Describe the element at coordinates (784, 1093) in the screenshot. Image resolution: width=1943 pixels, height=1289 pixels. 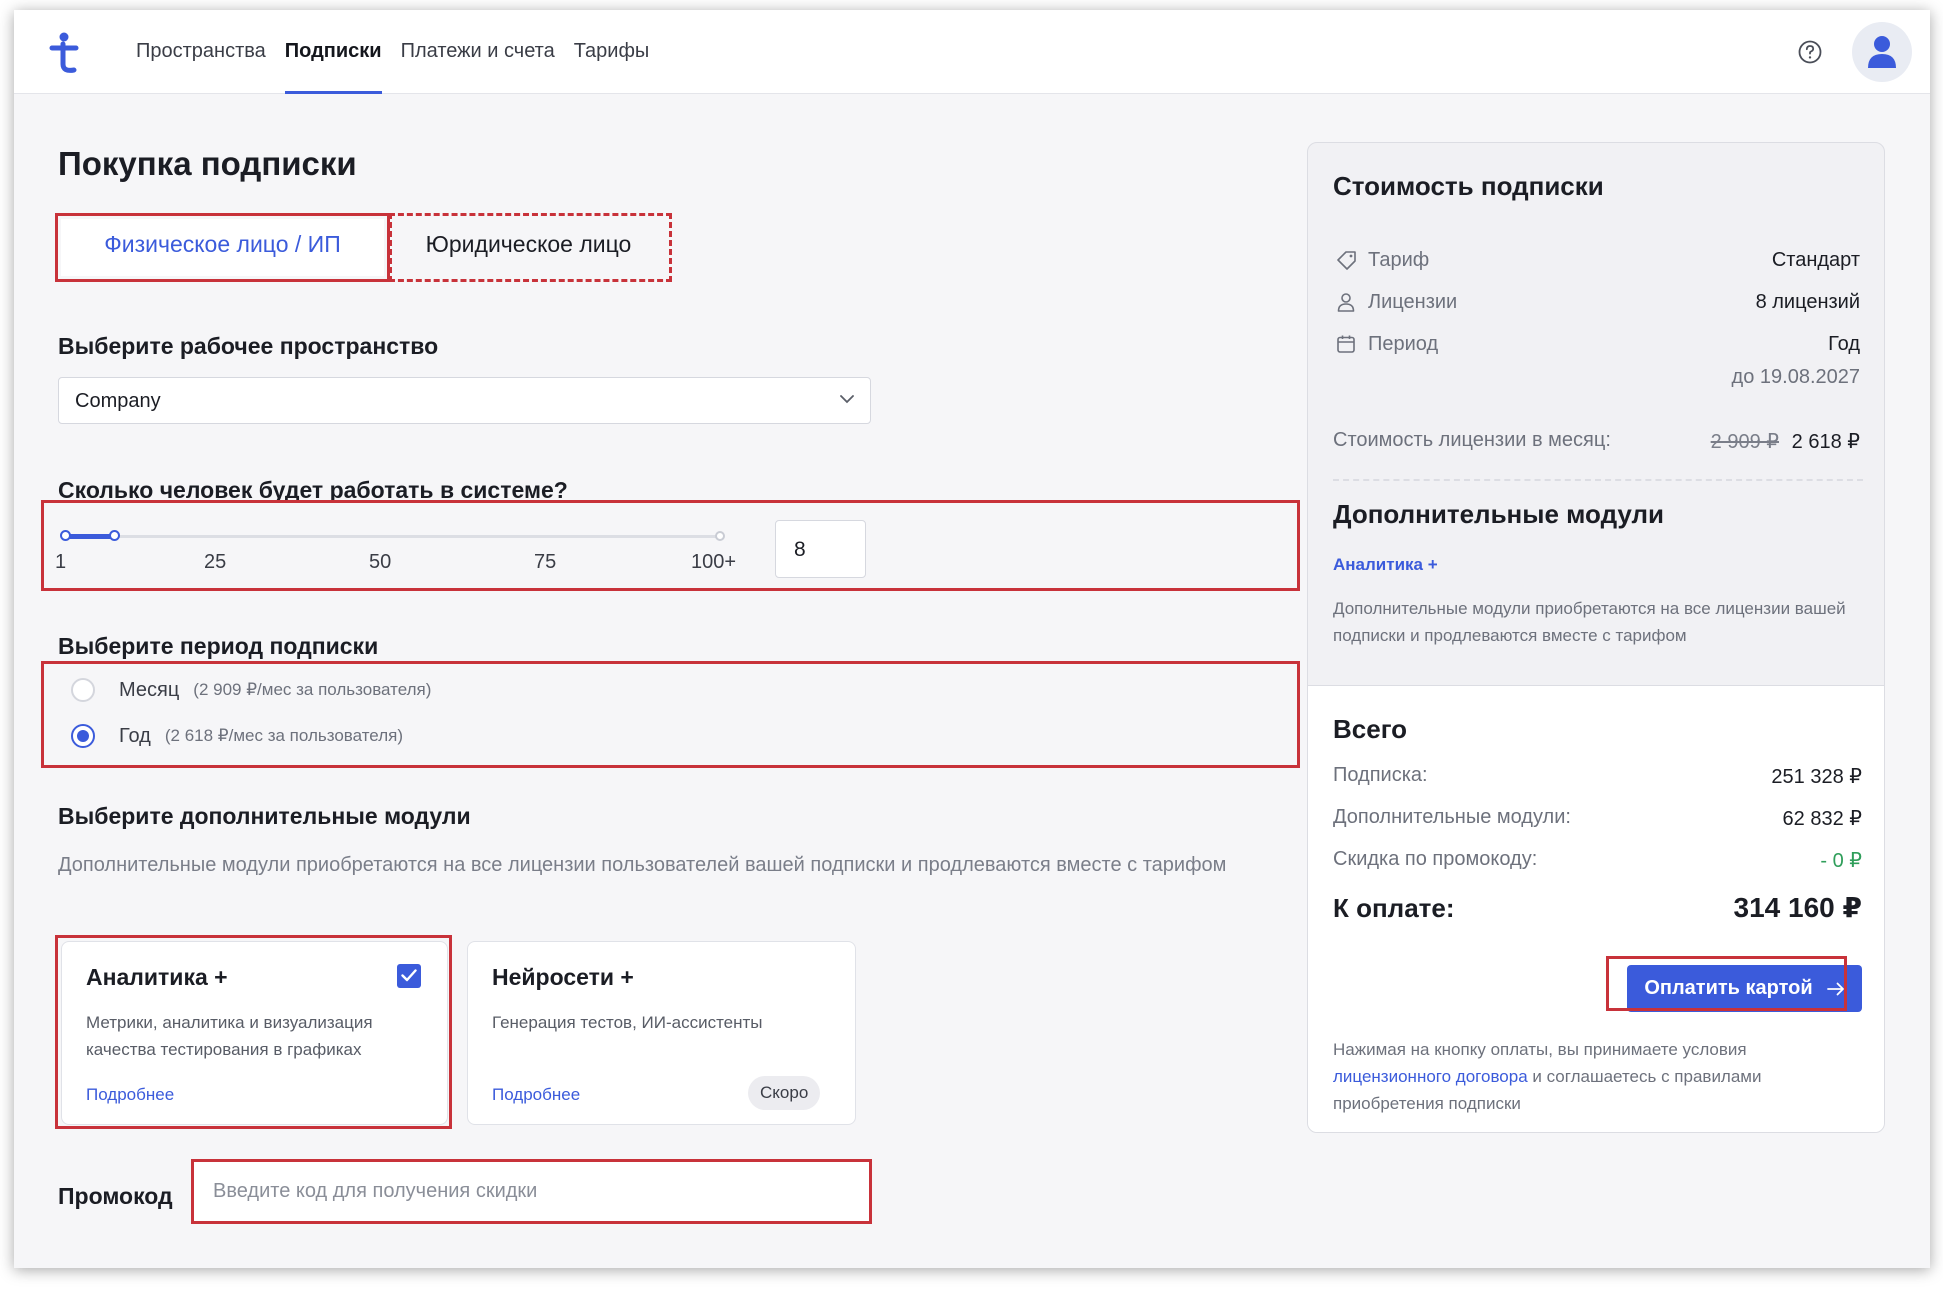
I see `status-badge: Скоро` at that location.